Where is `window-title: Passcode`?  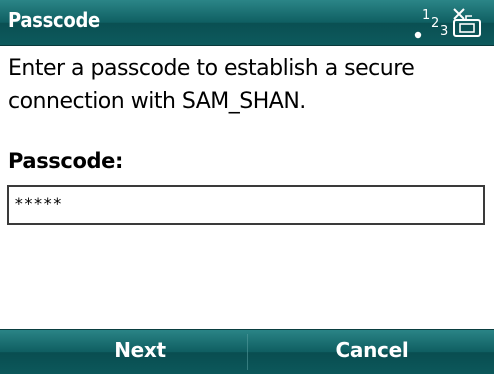 window-title: Passcode is located at coordinates (54, 20).